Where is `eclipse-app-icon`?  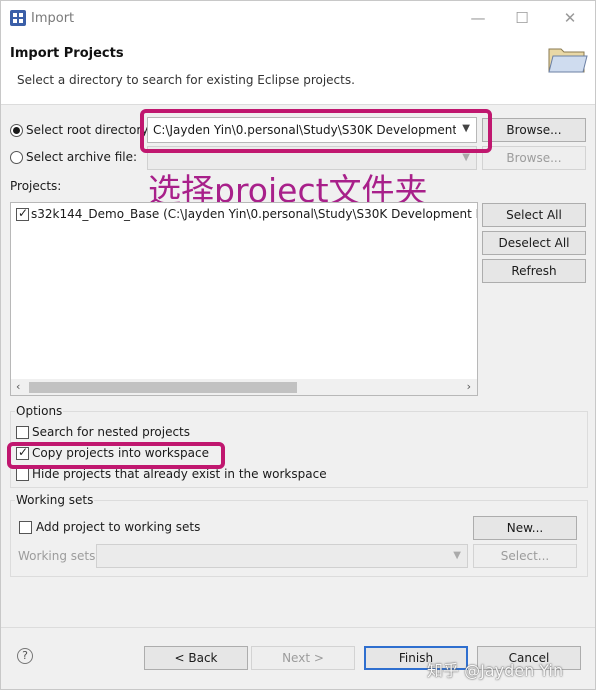
eclipse-app-icon is located at coordinates (18, 18).